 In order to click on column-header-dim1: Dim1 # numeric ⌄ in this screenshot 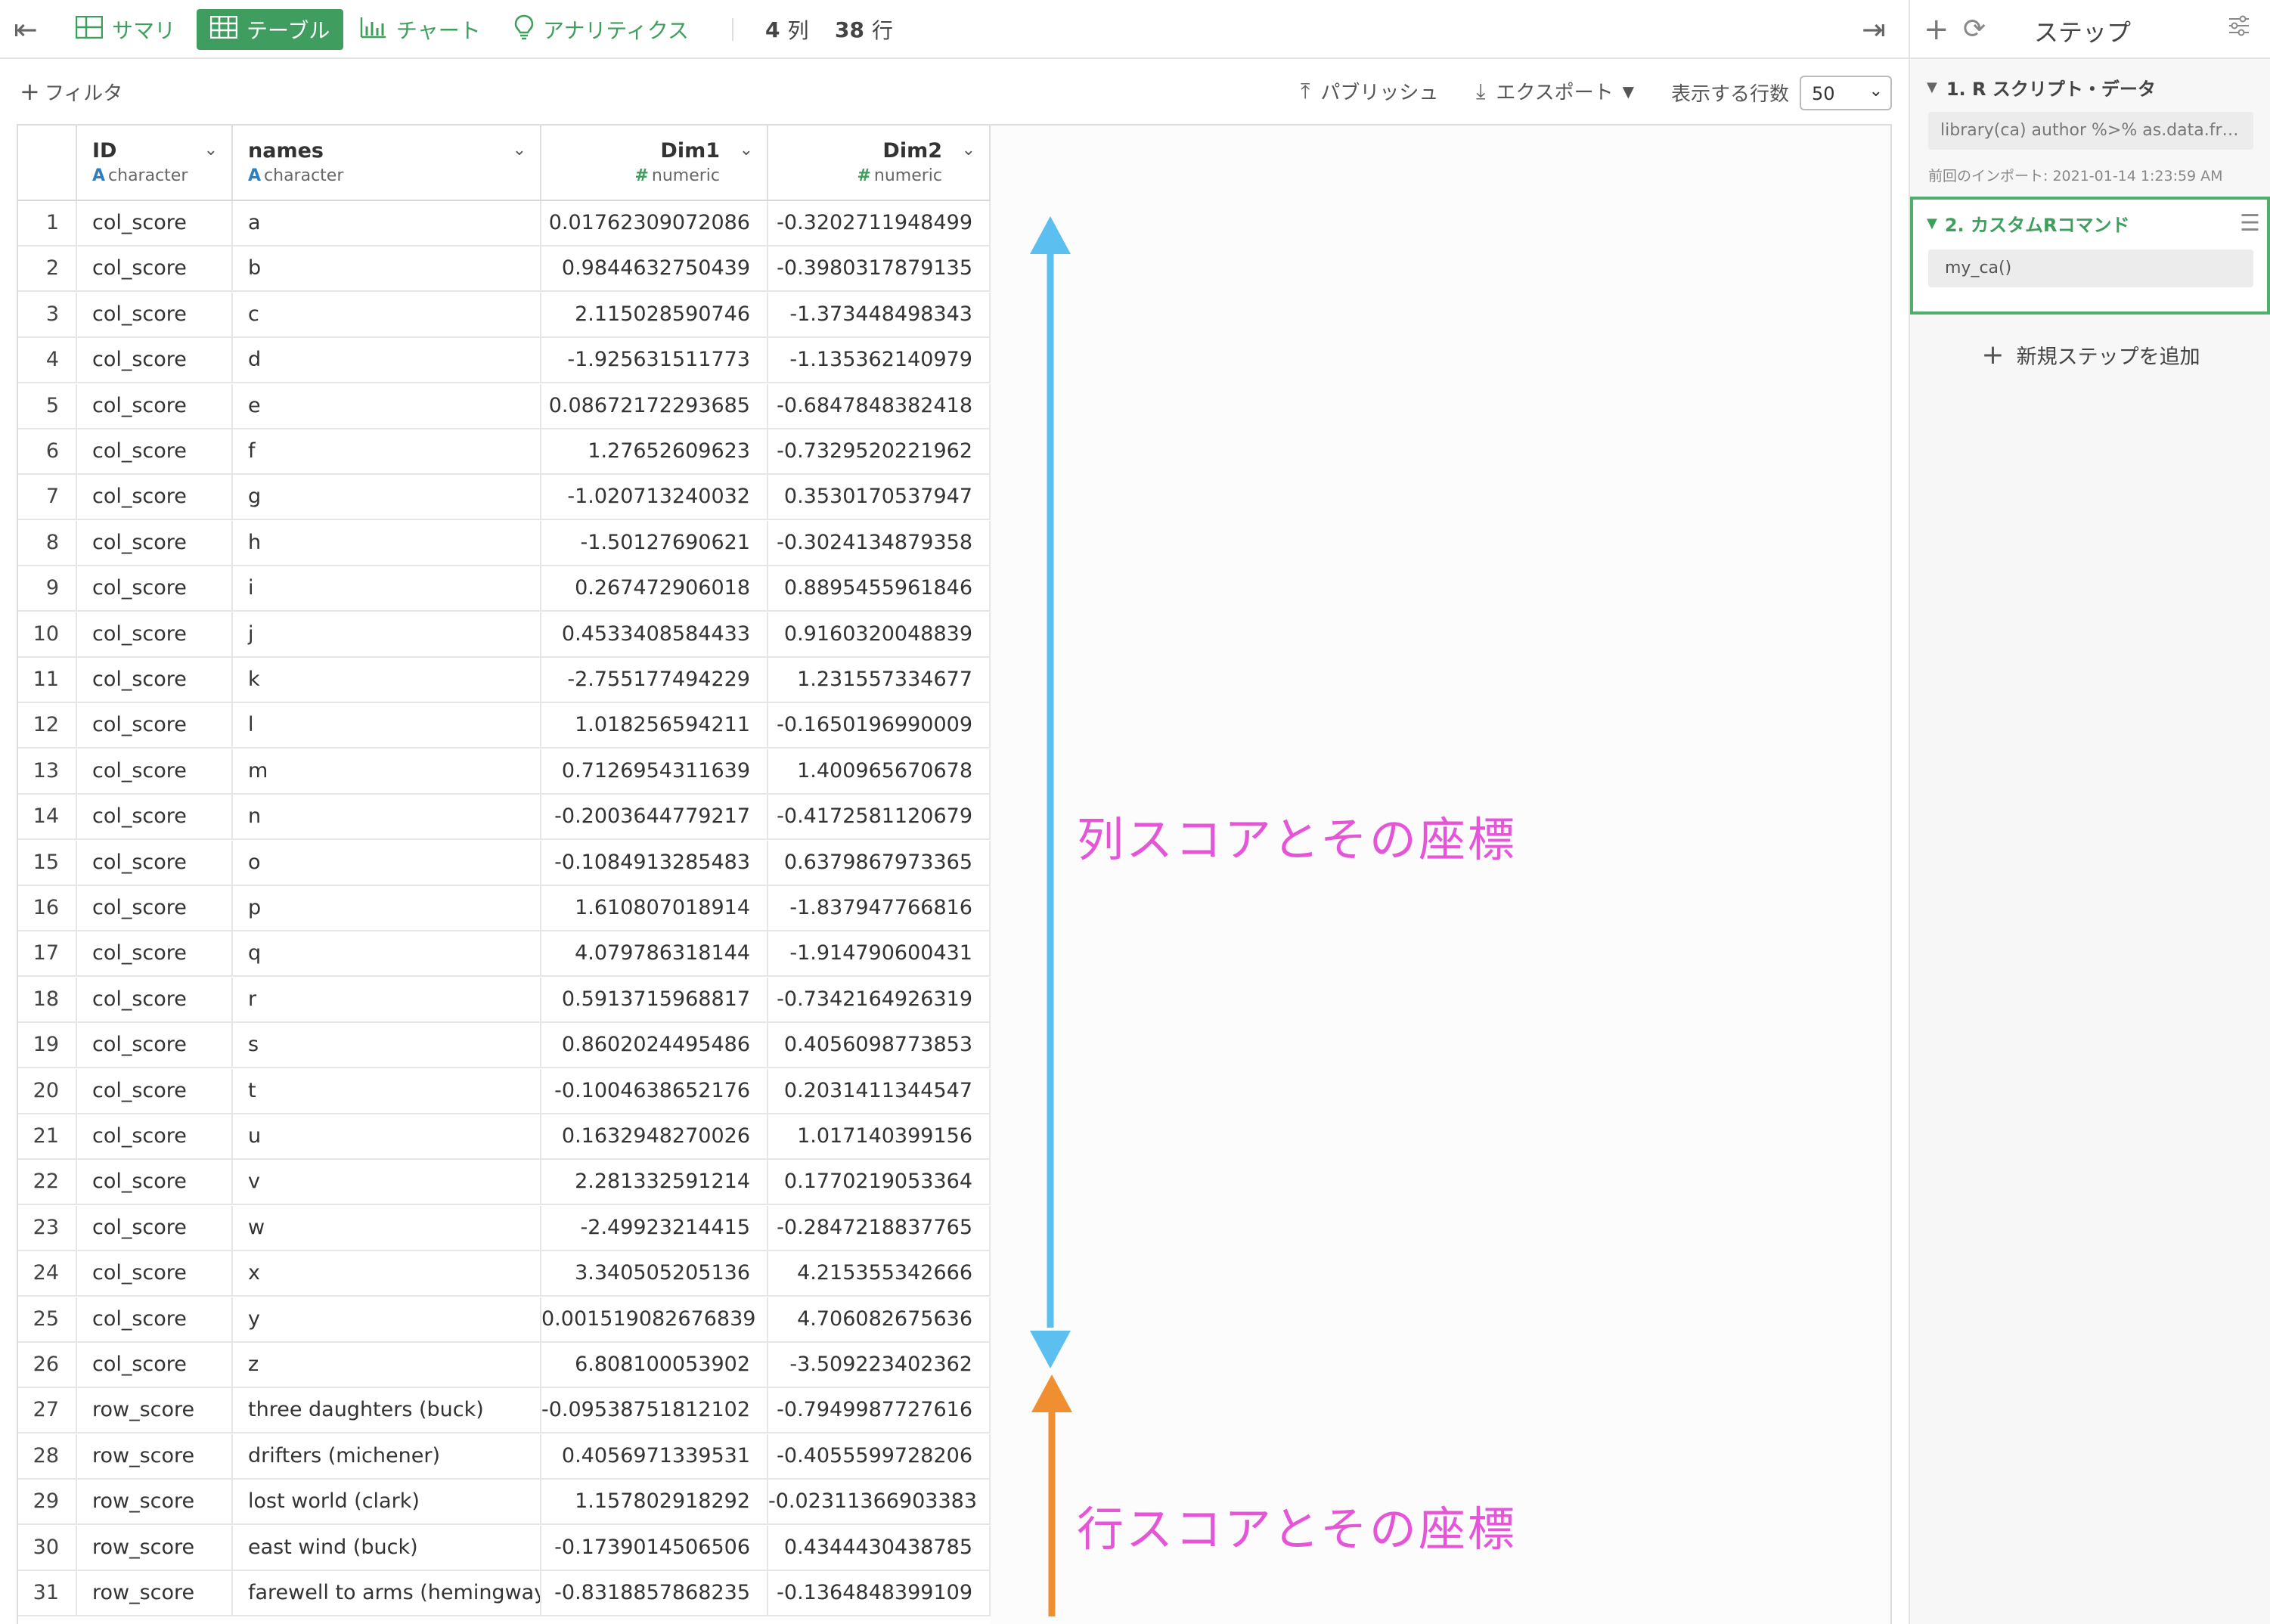, I will do `click(654, 163)`.